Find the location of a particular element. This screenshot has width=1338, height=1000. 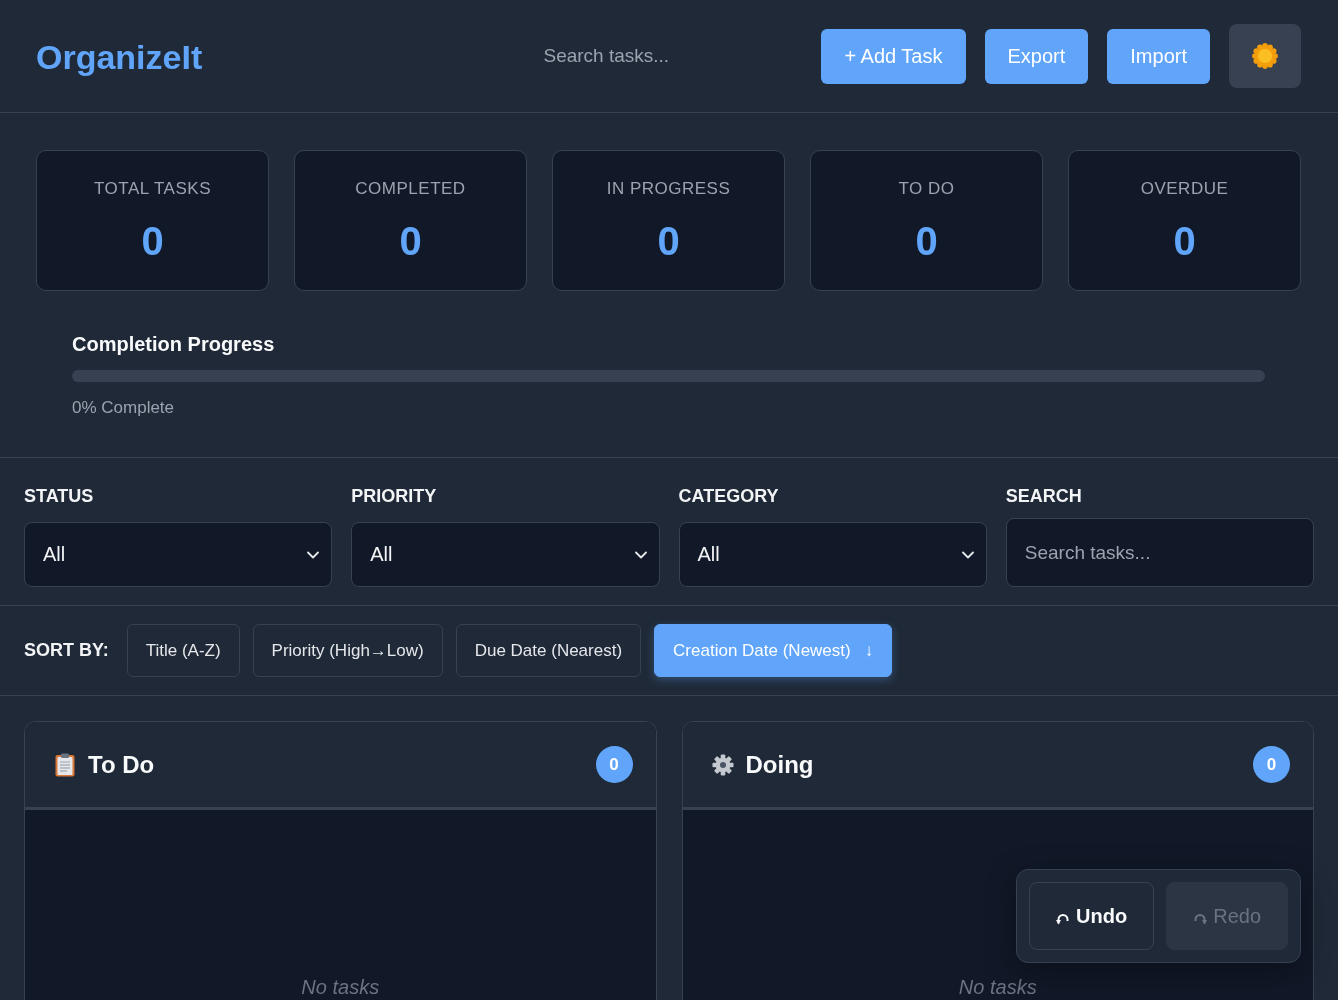

stat-label: OVERDUE is located at coordinates (1184, 189).